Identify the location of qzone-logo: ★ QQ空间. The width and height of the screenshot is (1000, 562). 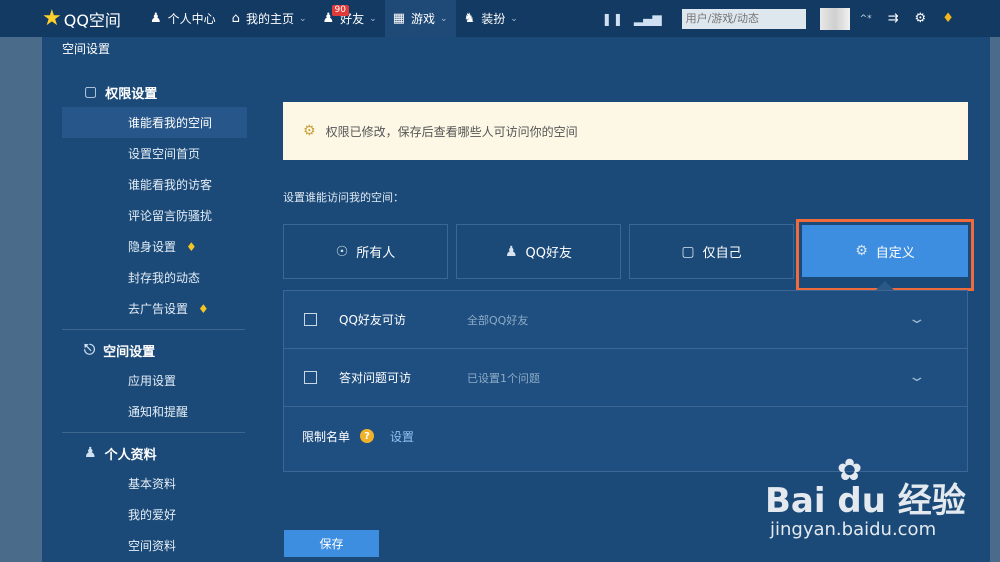
(92, 19).